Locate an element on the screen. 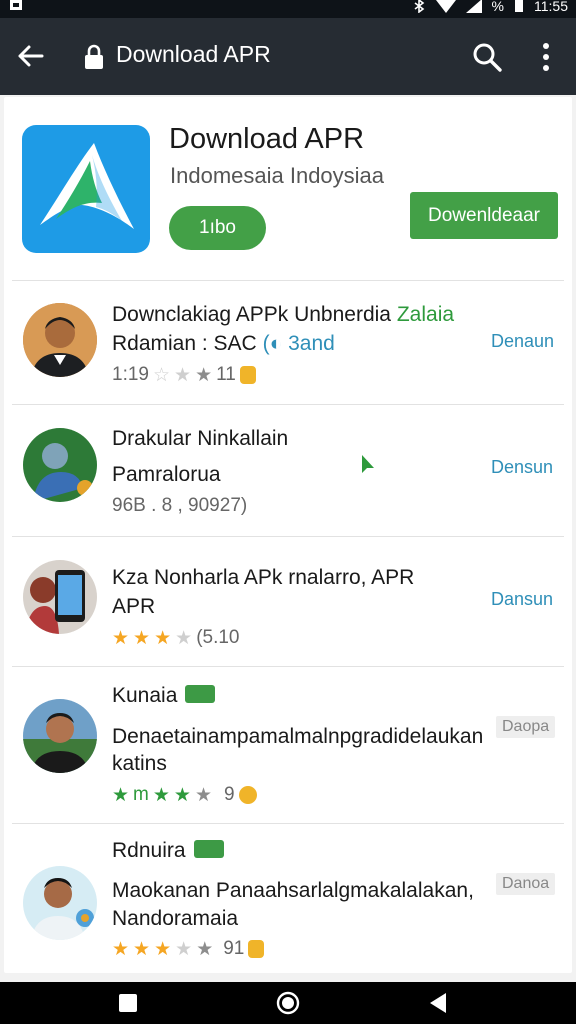 The height and width of the screenshot is (1024, 576). list-item-title: Drakular Ninkallain is located at coordinates (200, 438).